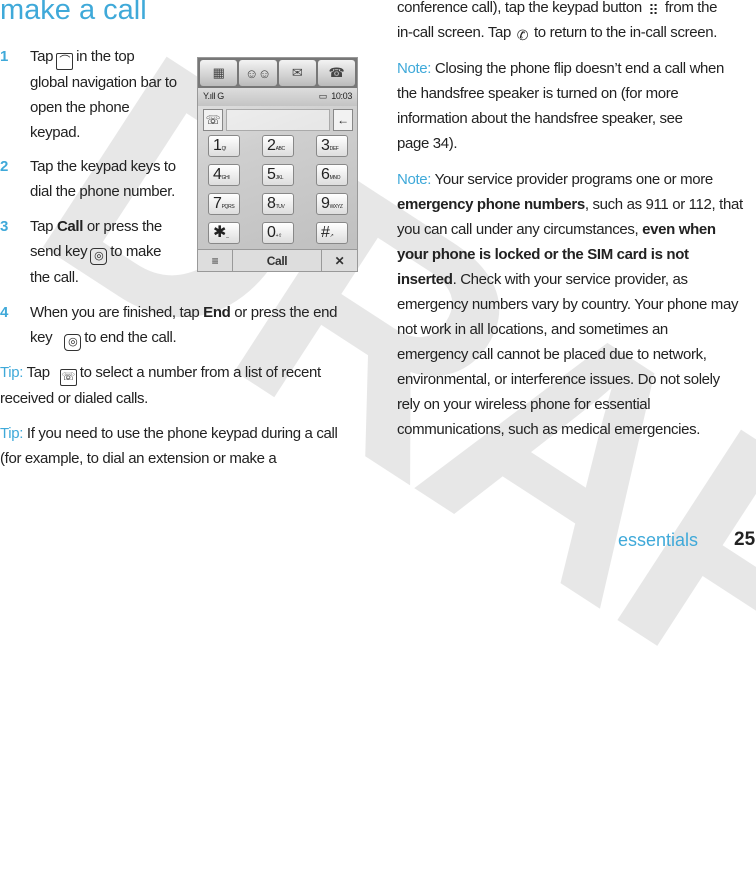  What do you see at coordinates (745, 539) in the screenshot?
I see `page-number: 25` at bounding box center [745, 539].